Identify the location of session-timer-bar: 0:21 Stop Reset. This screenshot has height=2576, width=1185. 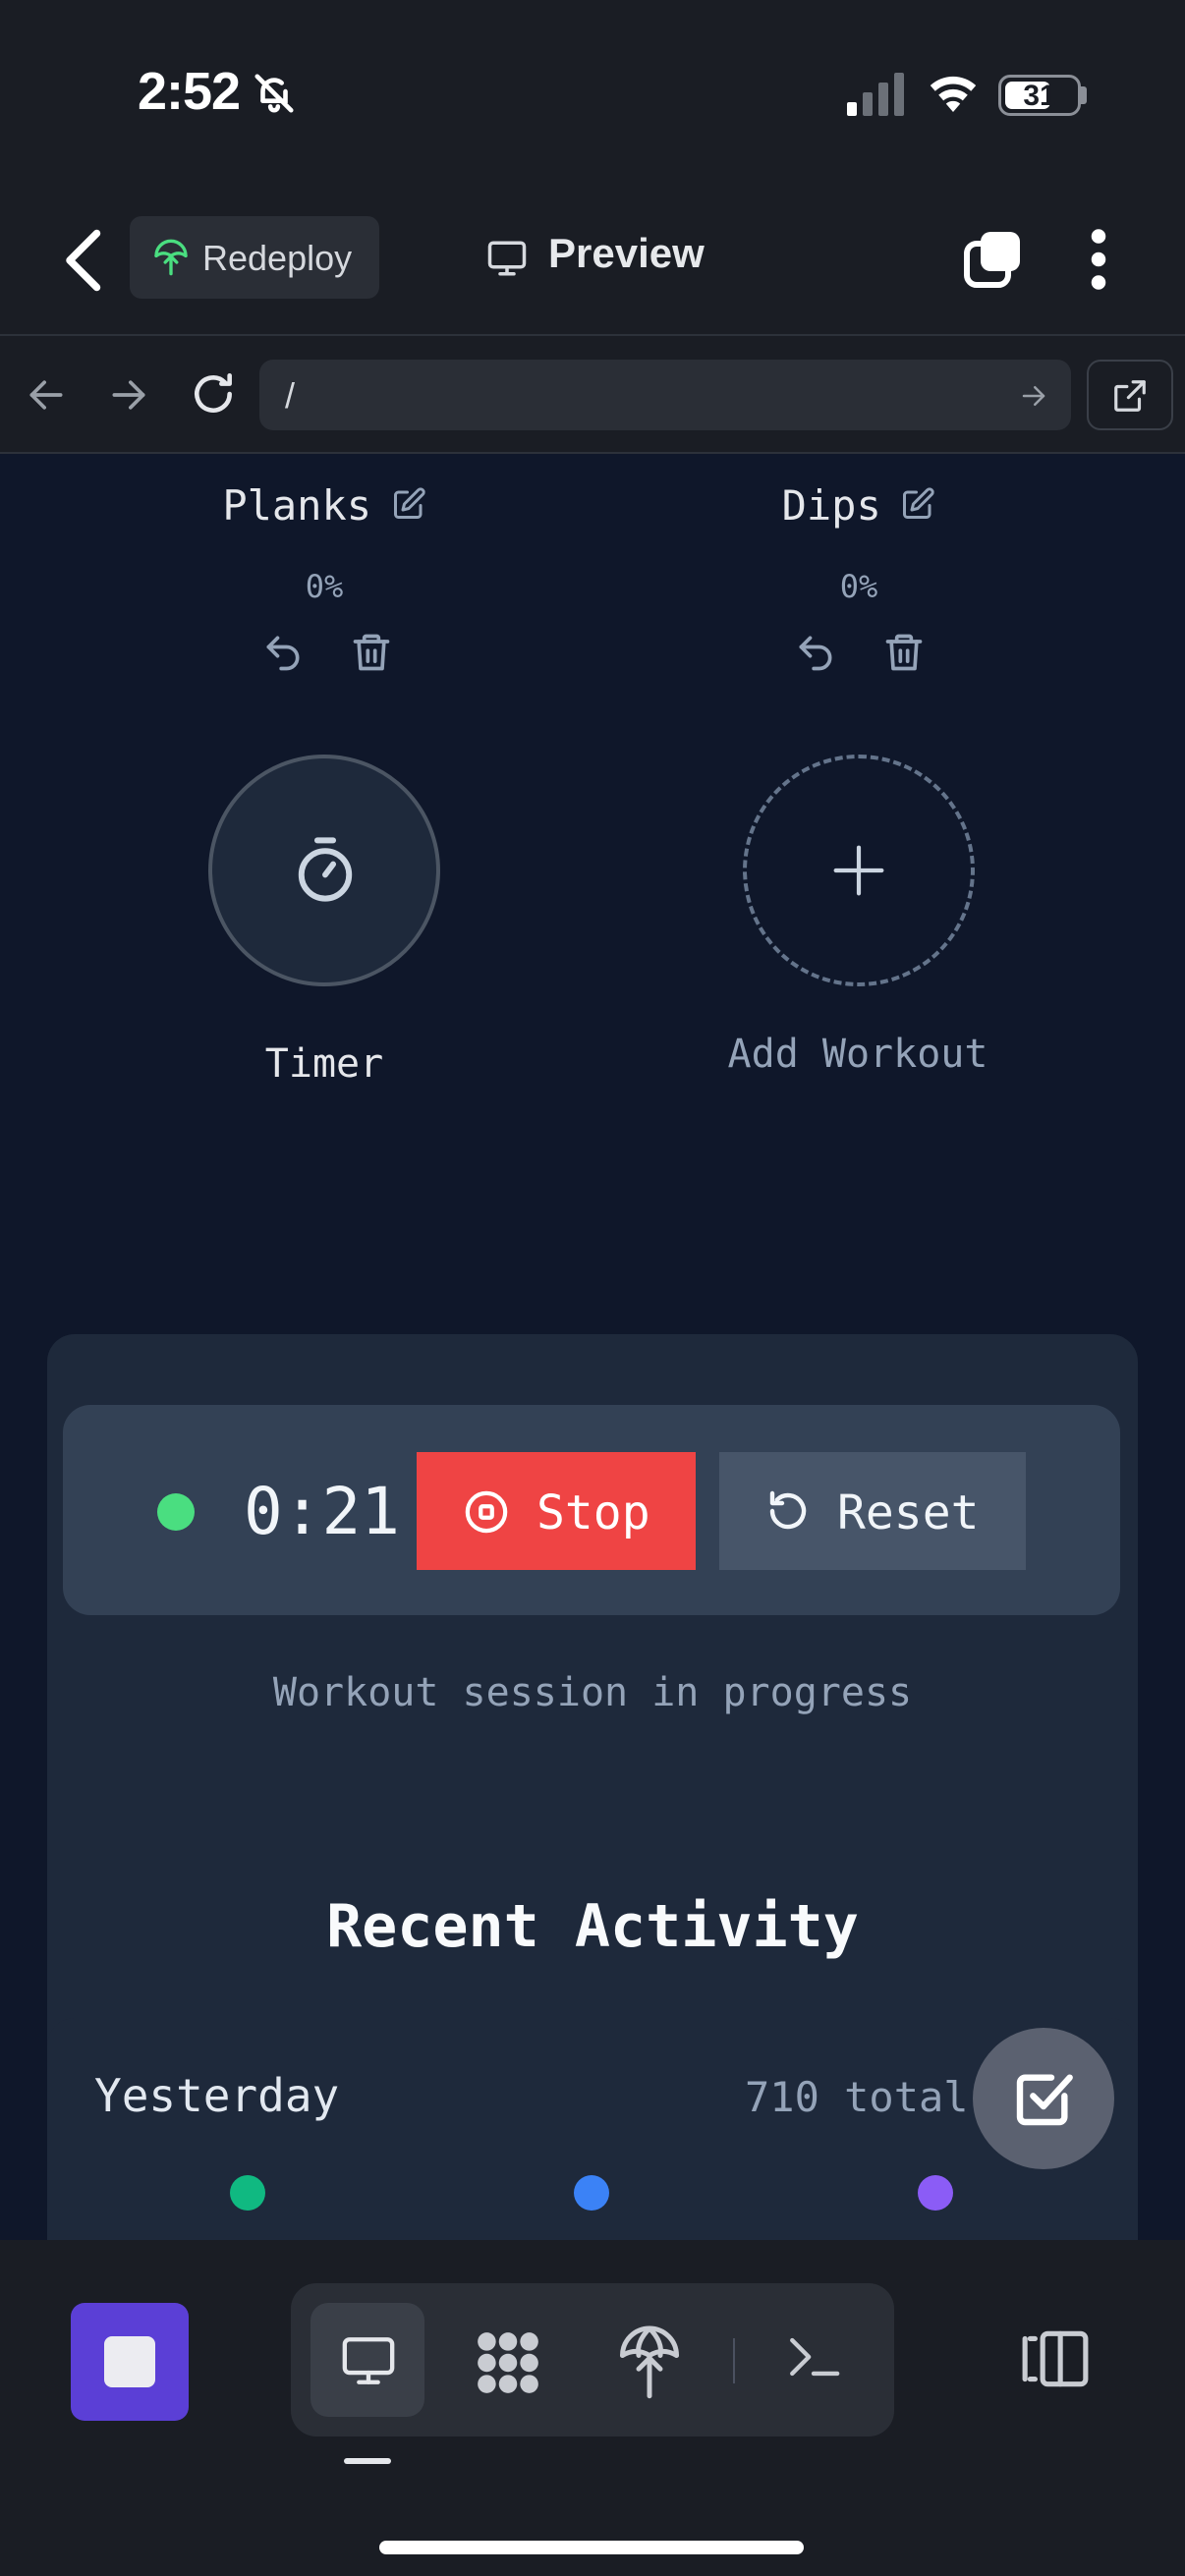
(592, 1510).